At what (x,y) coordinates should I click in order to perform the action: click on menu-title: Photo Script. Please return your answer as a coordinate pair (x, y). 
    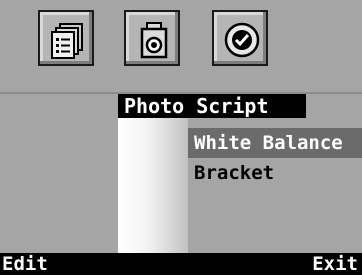
    Looking at the image, I should click on (212, 106).